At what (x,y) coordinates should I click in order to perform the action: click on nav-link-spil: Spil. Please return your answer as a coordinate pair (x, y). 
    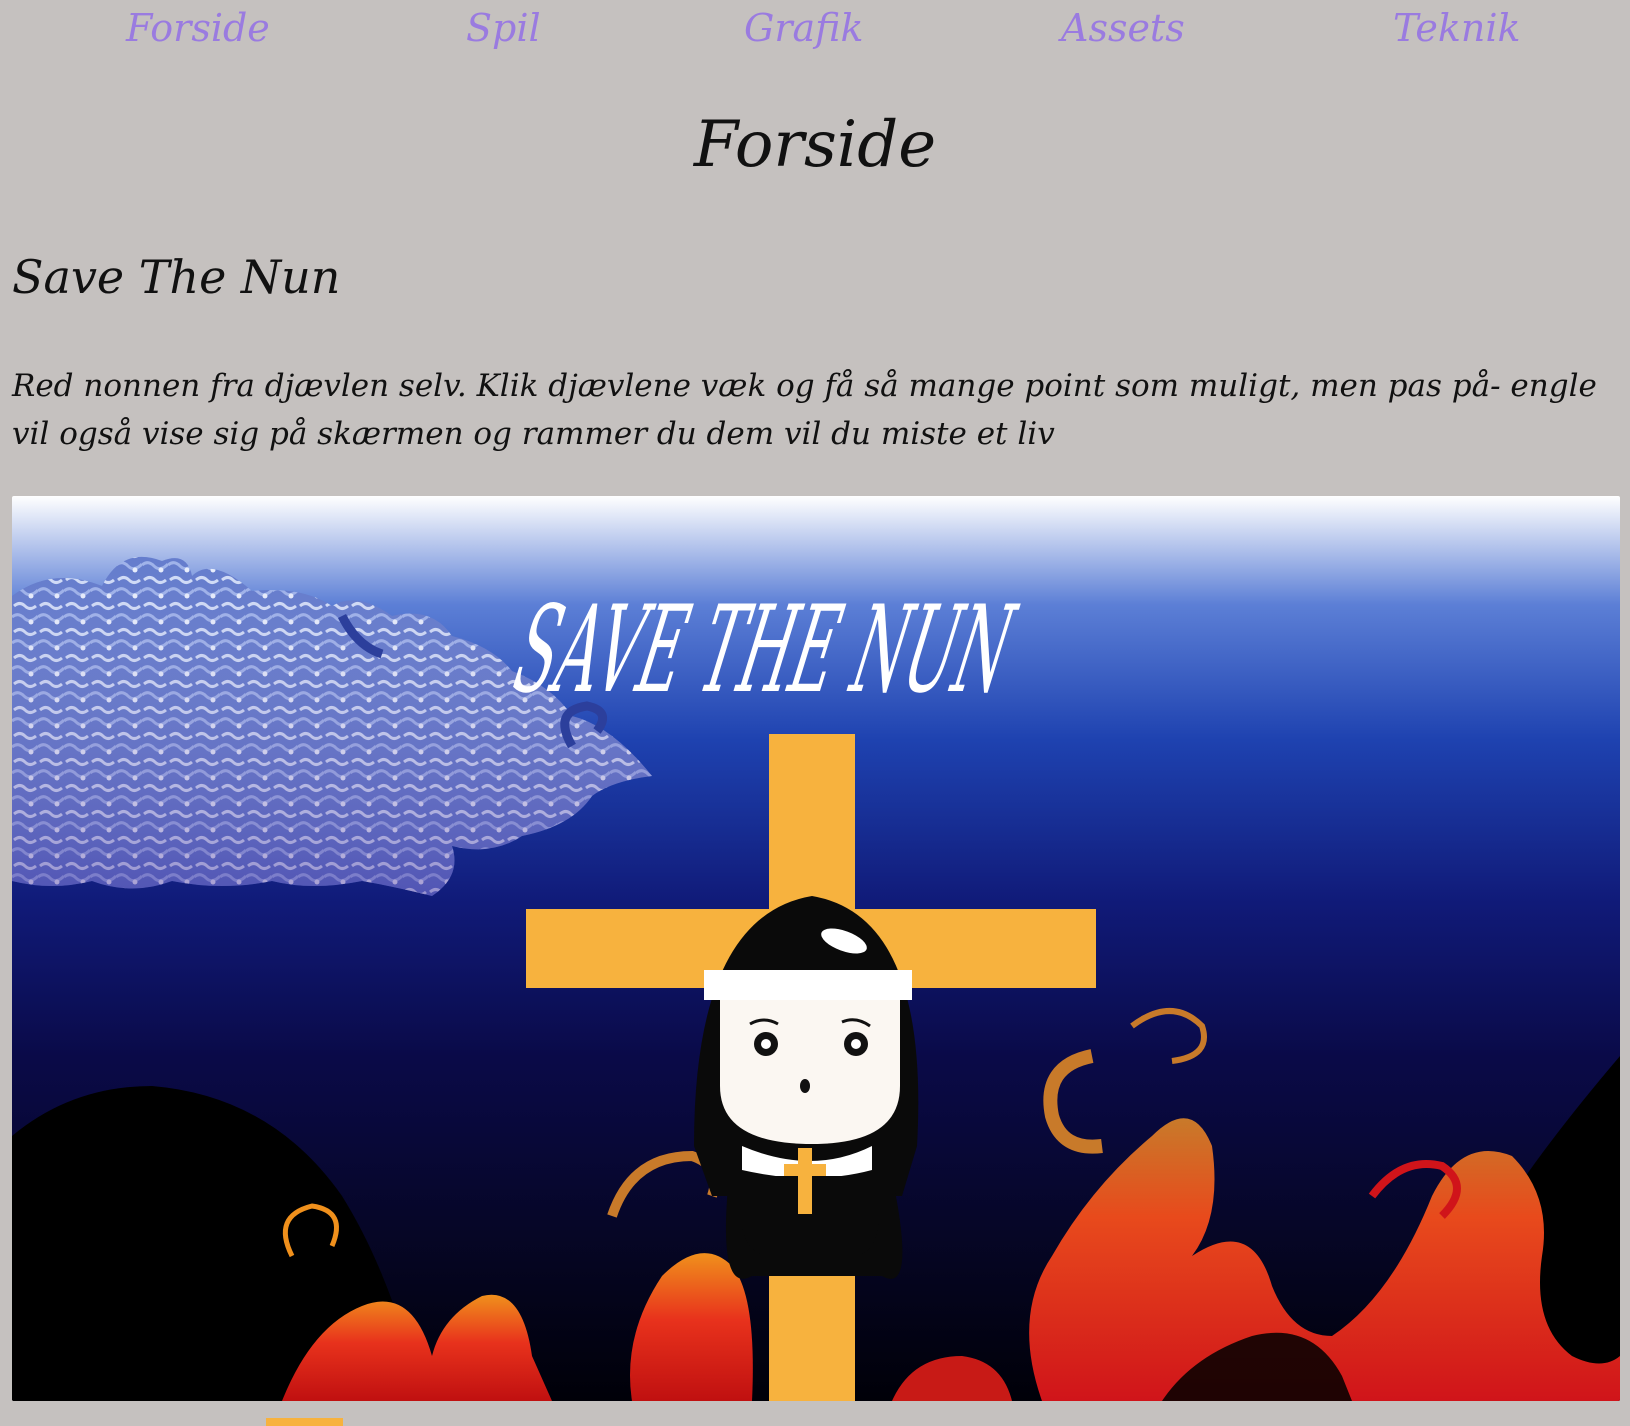
    Looking at the image, I should click on (503, 28).